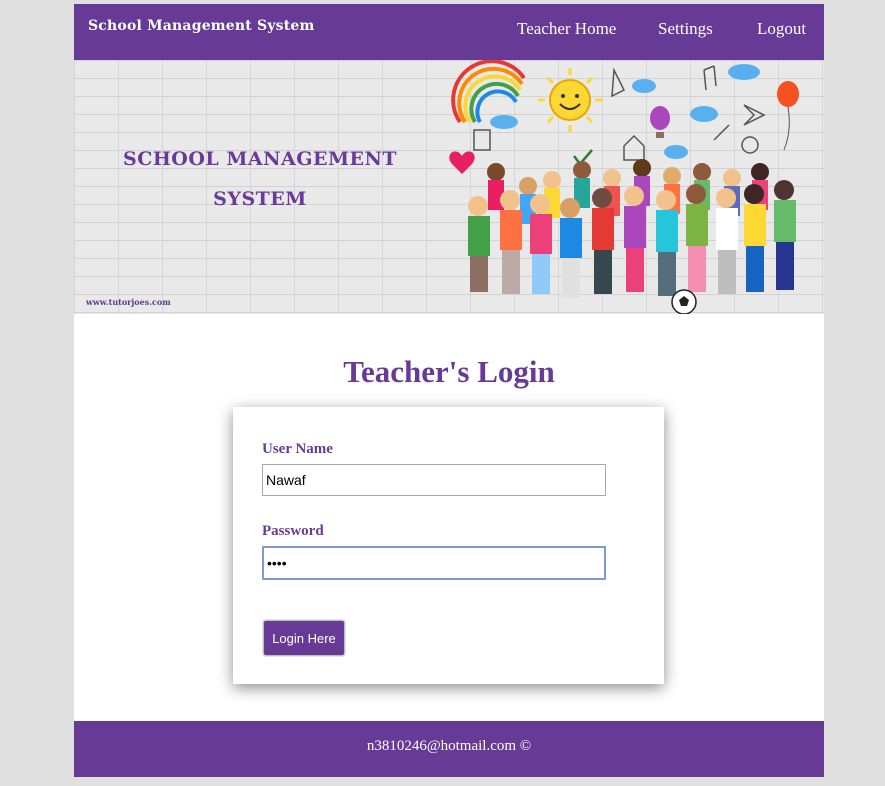  I want to click on password-input, so click(434, 563).